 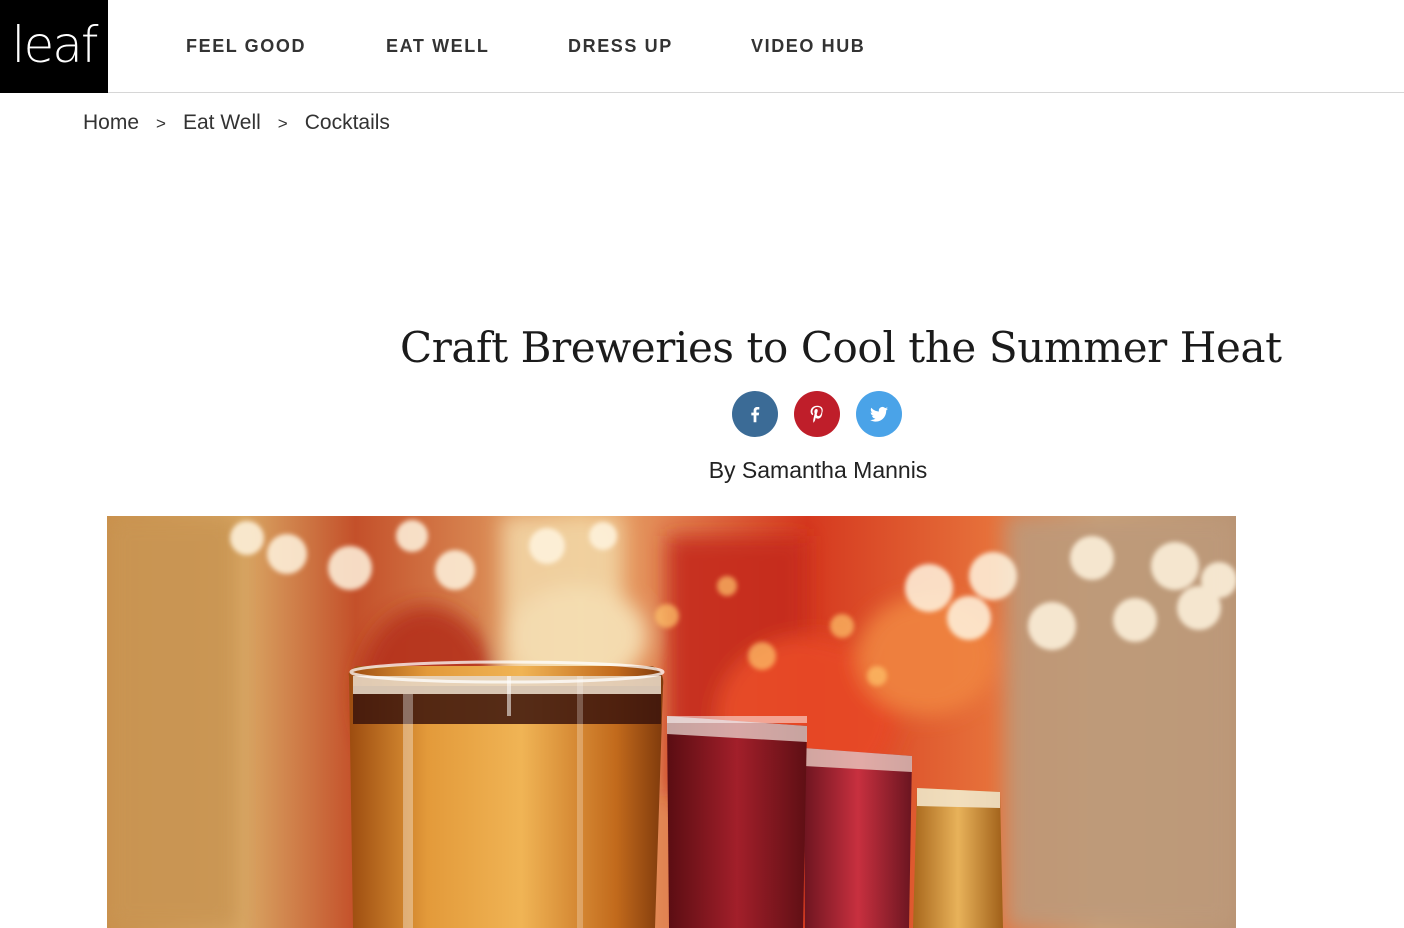 I want to click on share-buttons, so click(x=817, y=414).